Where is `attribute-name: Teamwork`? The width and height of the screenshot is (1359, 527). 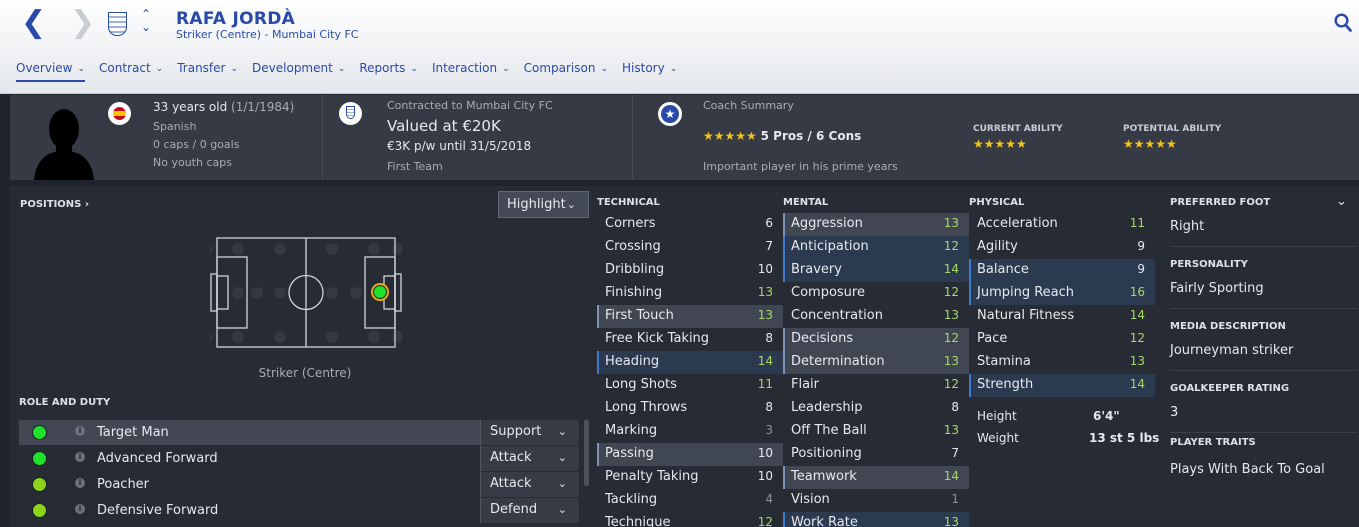 attribute-name: Teamwork is located at coordinates (824, 476).